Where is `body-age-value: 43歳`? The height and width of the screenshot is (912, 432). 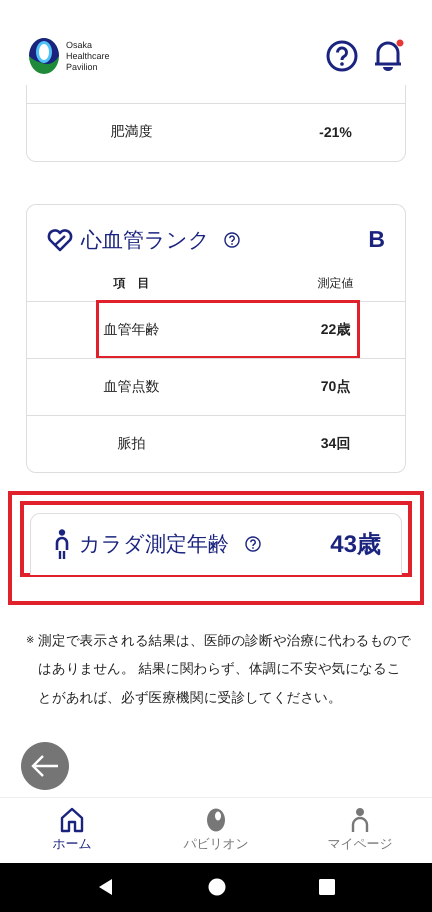
body-age-value: 43歳 is located at coordinates (355, 545).